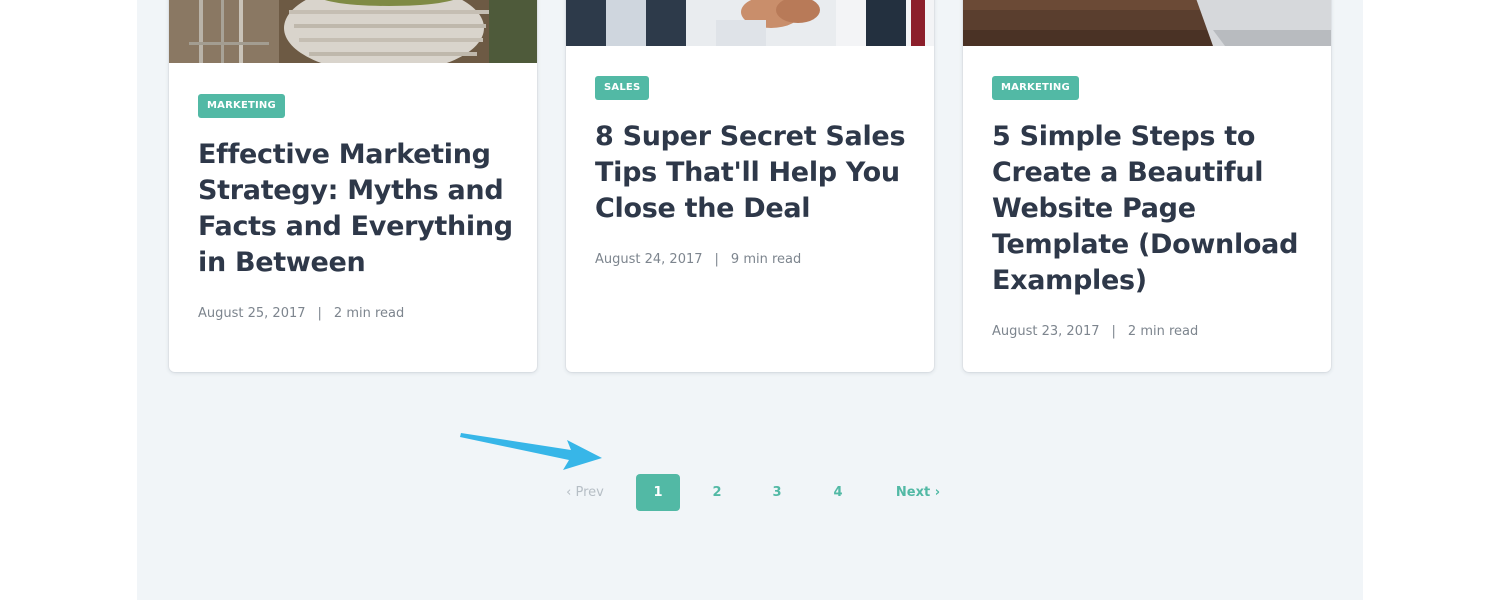 This screenshot has height=600, width=1500. What do you see at coordinates (658, 492) in the screenshot?
I see `page-link-1: 1` at bounding box center [658, 492].